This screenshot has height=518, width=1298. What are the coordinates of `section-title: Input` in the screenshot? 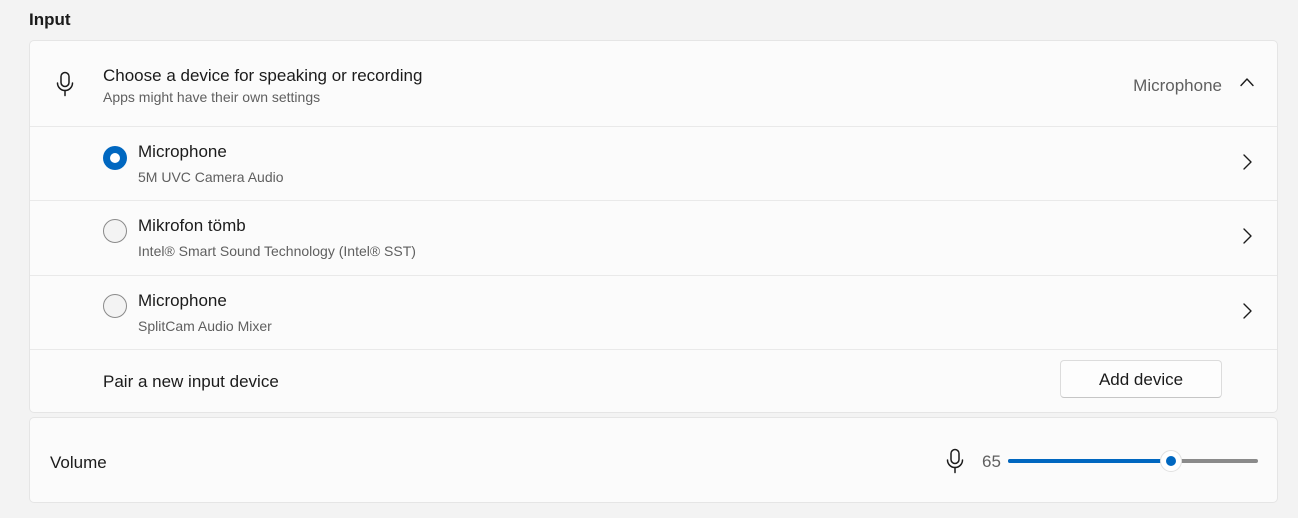 It's located at (50, 19).